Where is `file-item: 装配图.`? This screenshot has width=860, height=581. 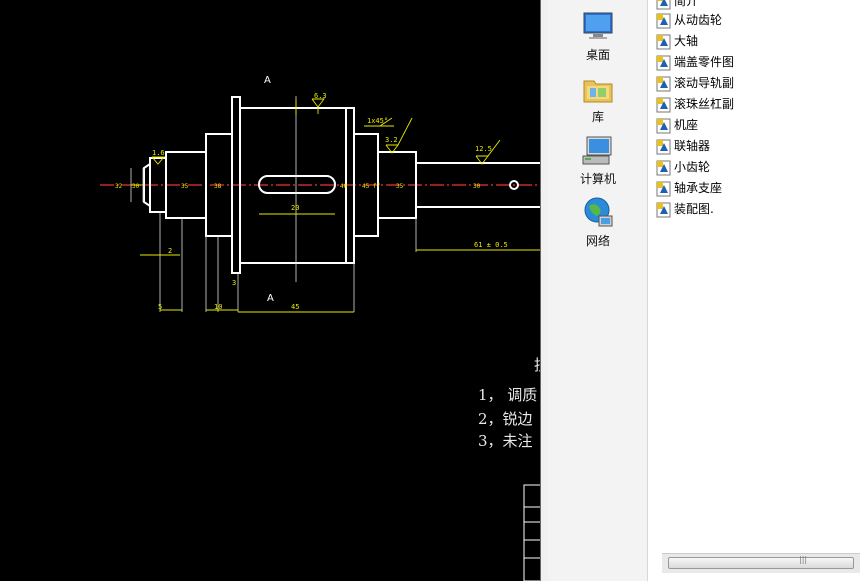 file-item: 装配图. is located at coordinates (685, 209).